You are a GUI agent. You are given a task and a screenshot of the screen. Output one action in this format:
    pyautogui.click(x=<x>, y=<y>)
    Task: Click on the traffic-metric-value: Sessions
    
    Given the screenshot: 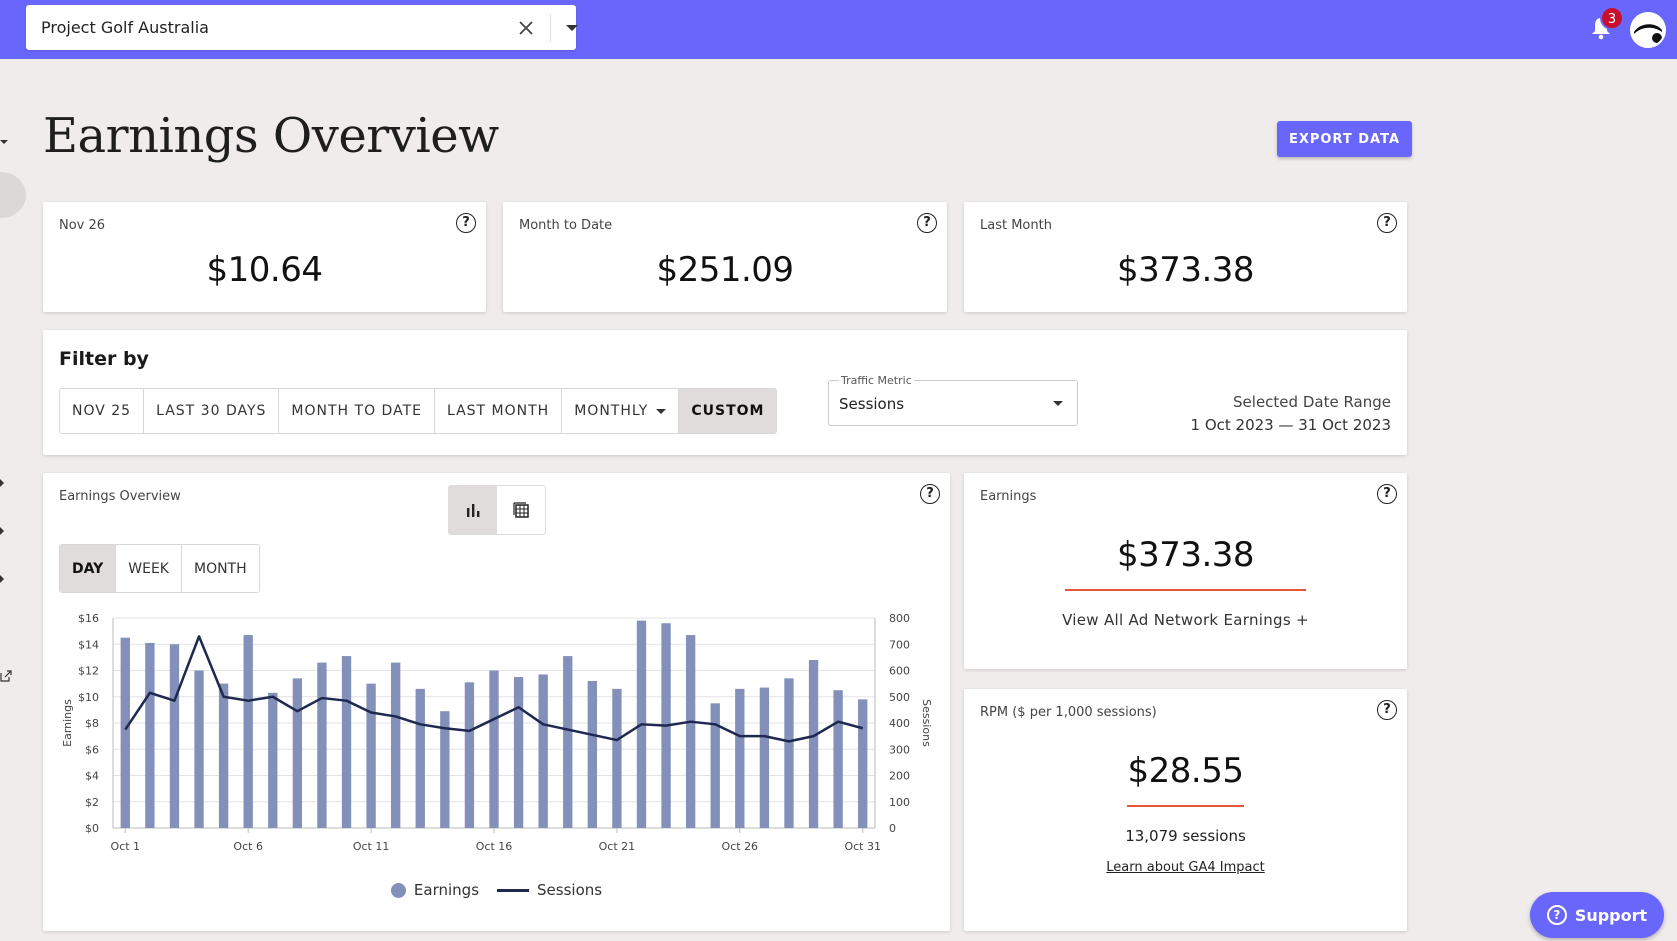 What is the action you would take?
    pyautogui.click(x=872, y=404)
    